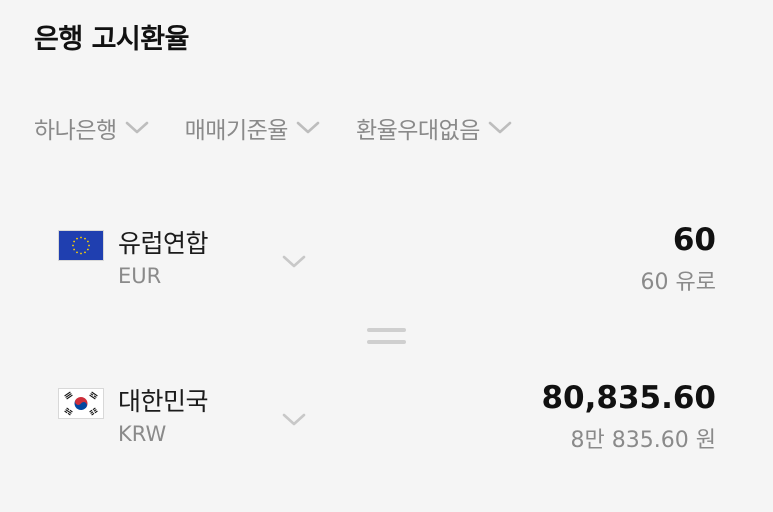 This screenshot has height=512, width=773. Describe the element at coordinates (81, 403) in the screenshot. I see `kr-flag-icon` at that location.